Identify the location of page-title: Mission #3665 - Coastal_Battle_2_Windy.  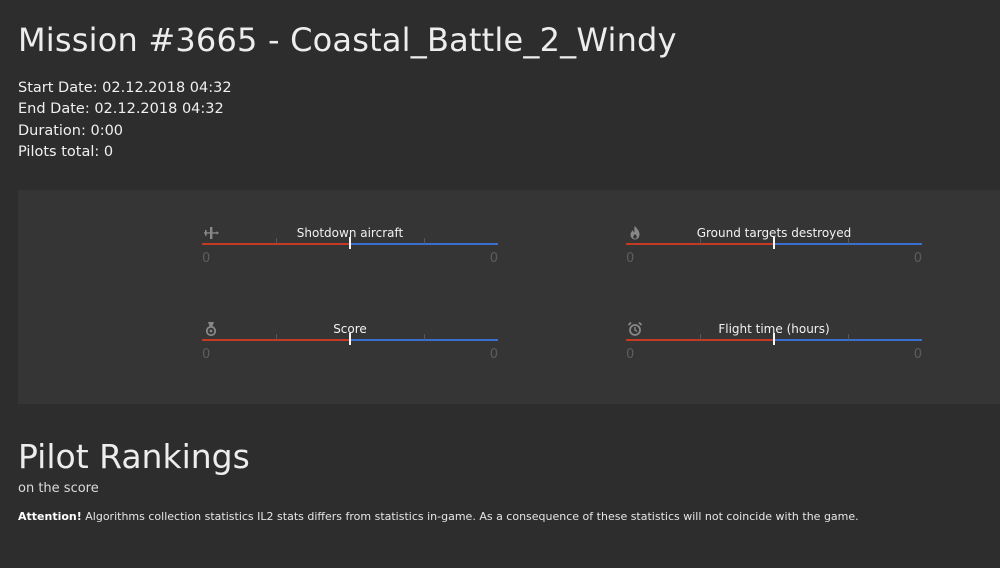
(347, 40).